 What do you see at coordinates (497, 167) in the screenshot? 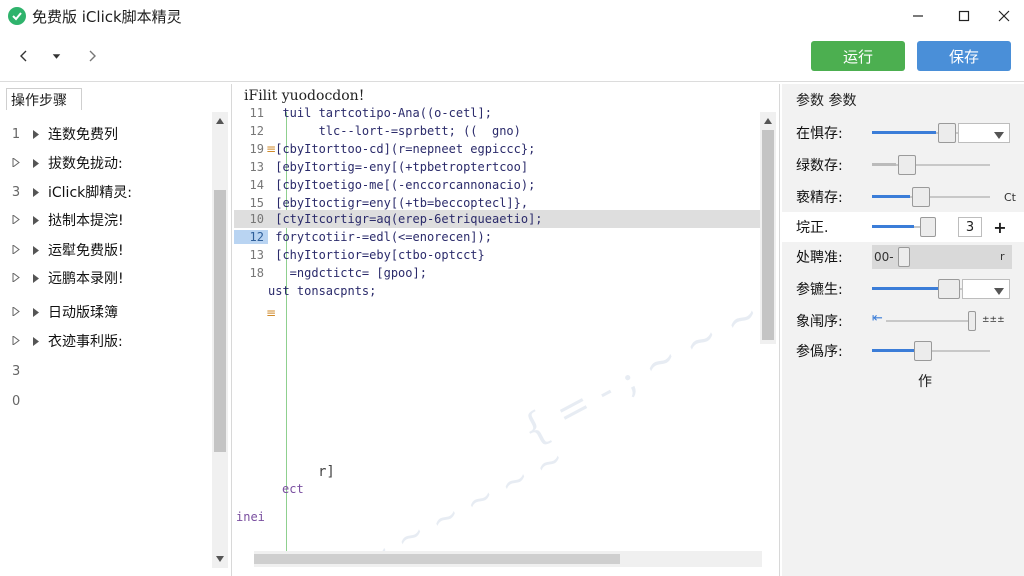
I see `code-line: 13 [ebyItortig=-eny[(+tpbetroptertcoo]` at bounding box center [497, 167].